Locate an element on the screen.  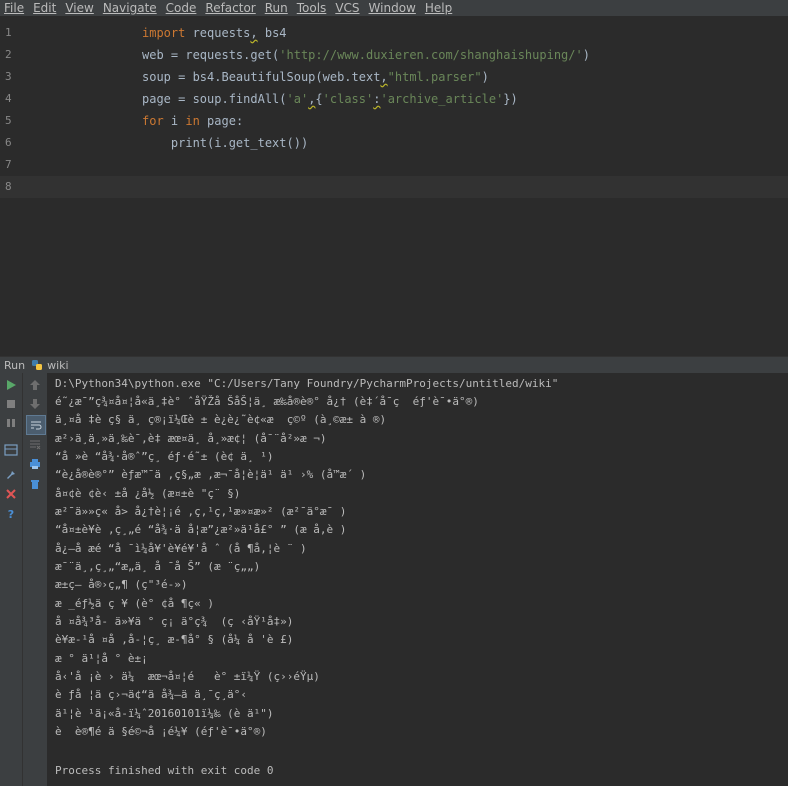
printer-icon is located at coordinates (35, 464).